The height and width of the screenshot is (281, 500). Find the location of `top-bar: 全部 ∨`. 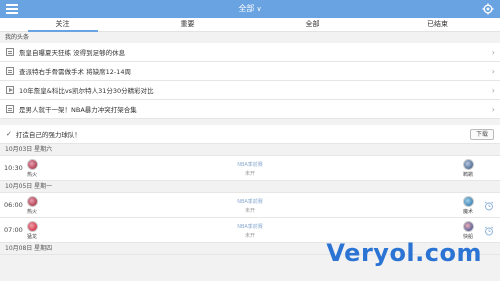

top-bar: 全部 ∨ is located at coordinates (250, 9).